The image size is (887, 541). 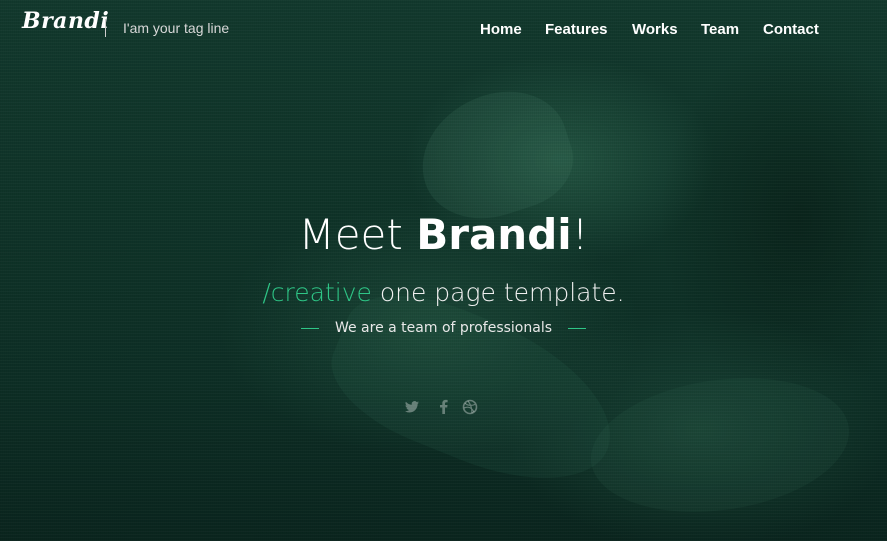 What do you see at coordinates (309, 328) in the screenshot?
I see `accent-dash-left` at bounding box center [309, 328].